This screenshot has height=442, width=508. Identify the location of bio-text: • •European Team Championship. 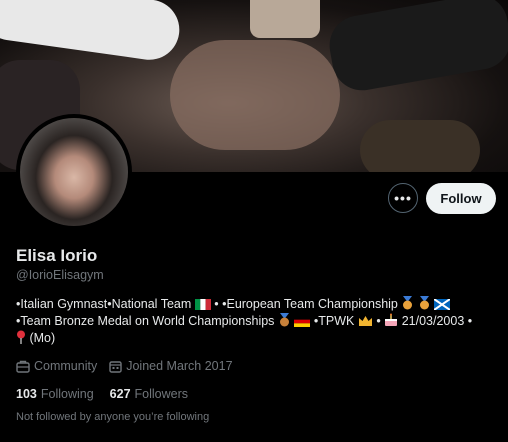
(306, 304).